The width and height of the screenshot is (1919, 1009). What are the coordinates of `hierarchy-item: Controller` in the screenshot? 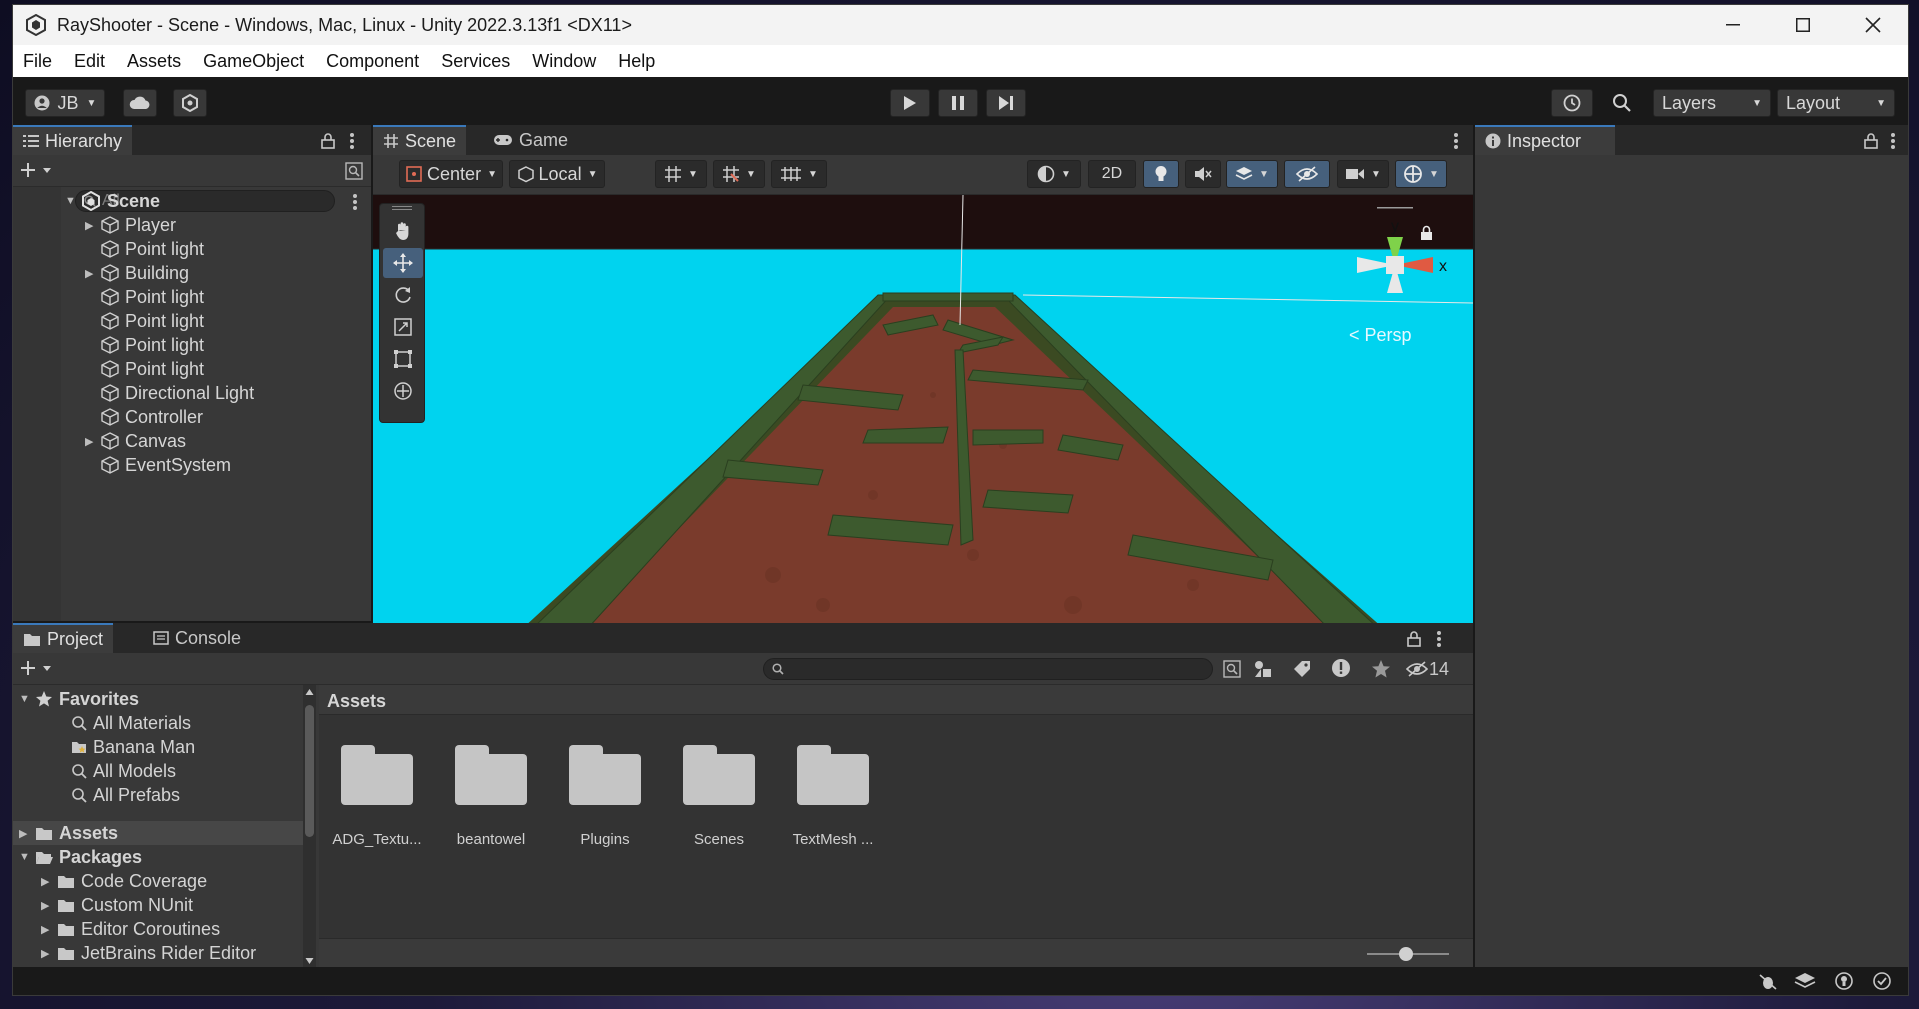 It's located at (144, 417).